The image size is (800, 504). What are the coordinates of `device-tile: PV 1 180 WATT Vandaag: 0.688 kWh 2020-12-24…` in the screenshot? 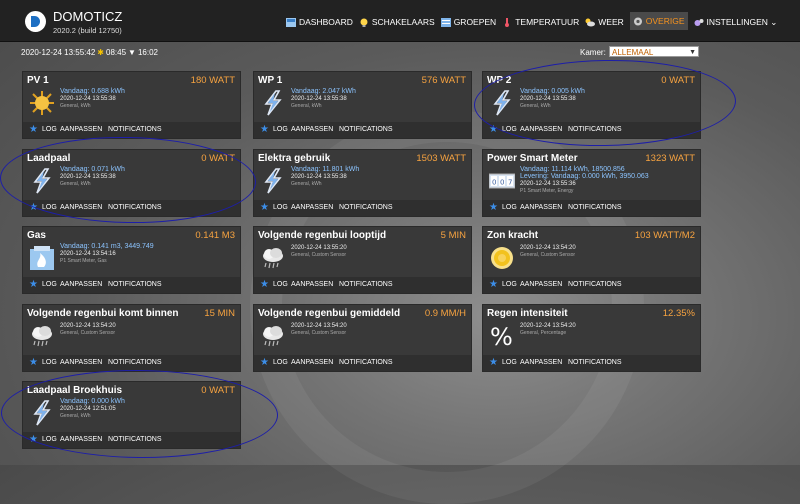 It's located at (131, 105).